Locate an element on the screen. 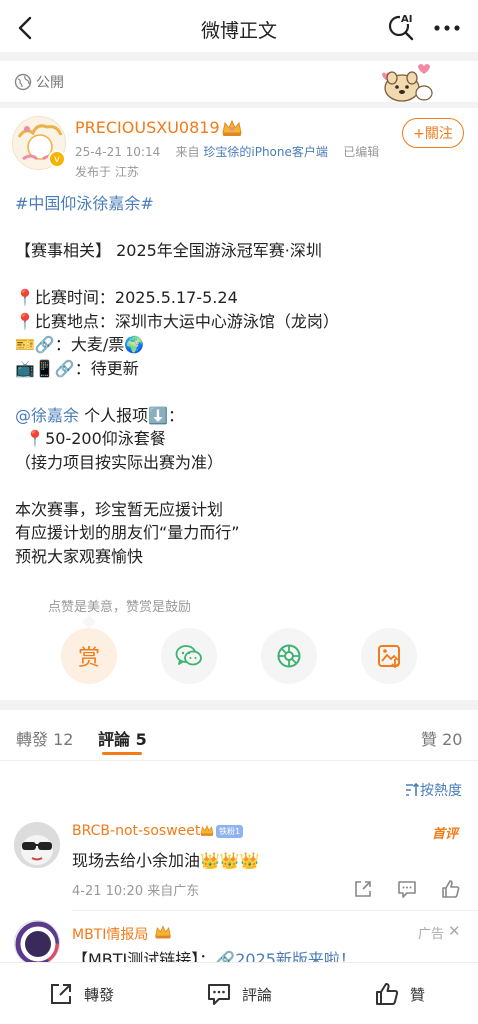 The image size is (478, 1024). comment-icon is located at coordinates (219, 994).